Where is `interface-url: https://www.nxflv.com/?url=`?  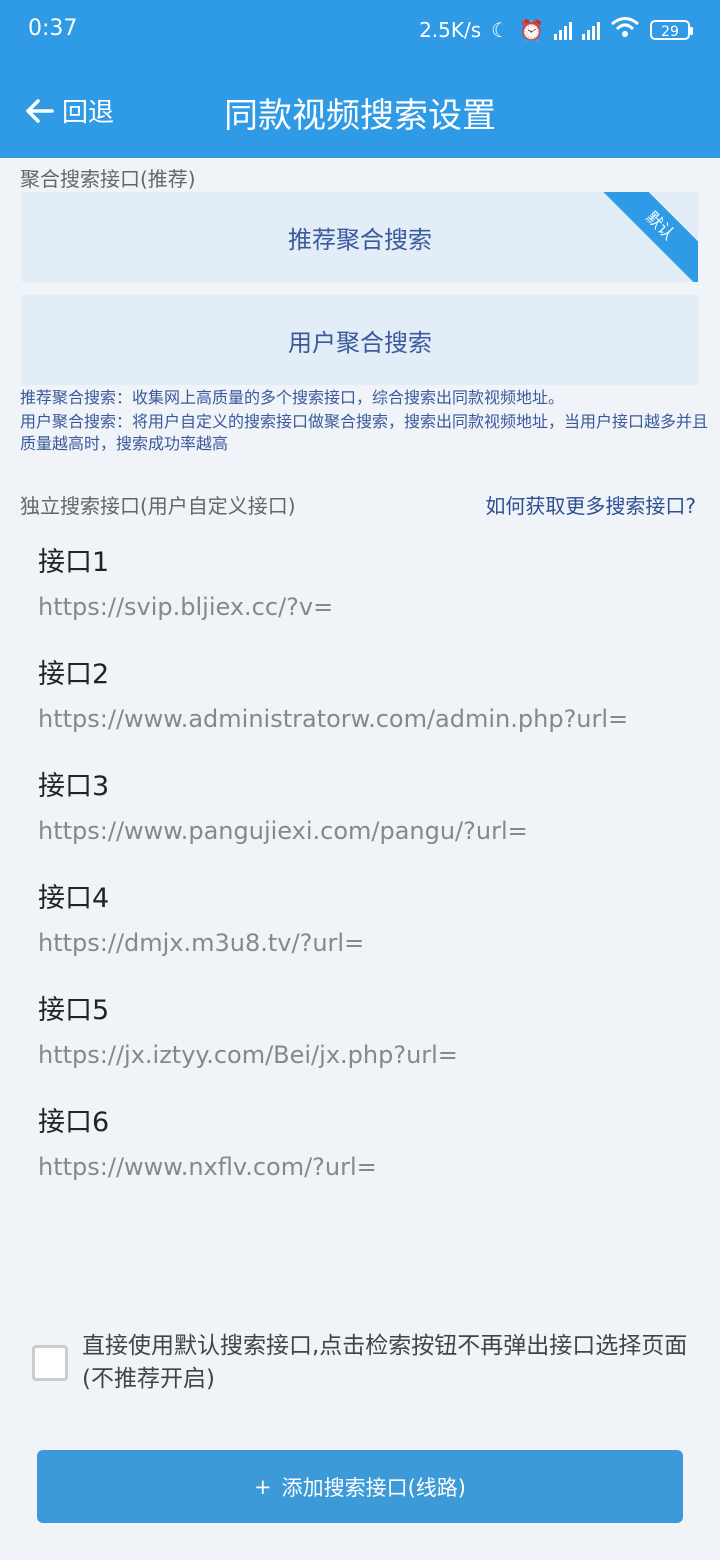
interface-url: https://www.nxflv.com/?url= is located at coordinates (207, 1167).